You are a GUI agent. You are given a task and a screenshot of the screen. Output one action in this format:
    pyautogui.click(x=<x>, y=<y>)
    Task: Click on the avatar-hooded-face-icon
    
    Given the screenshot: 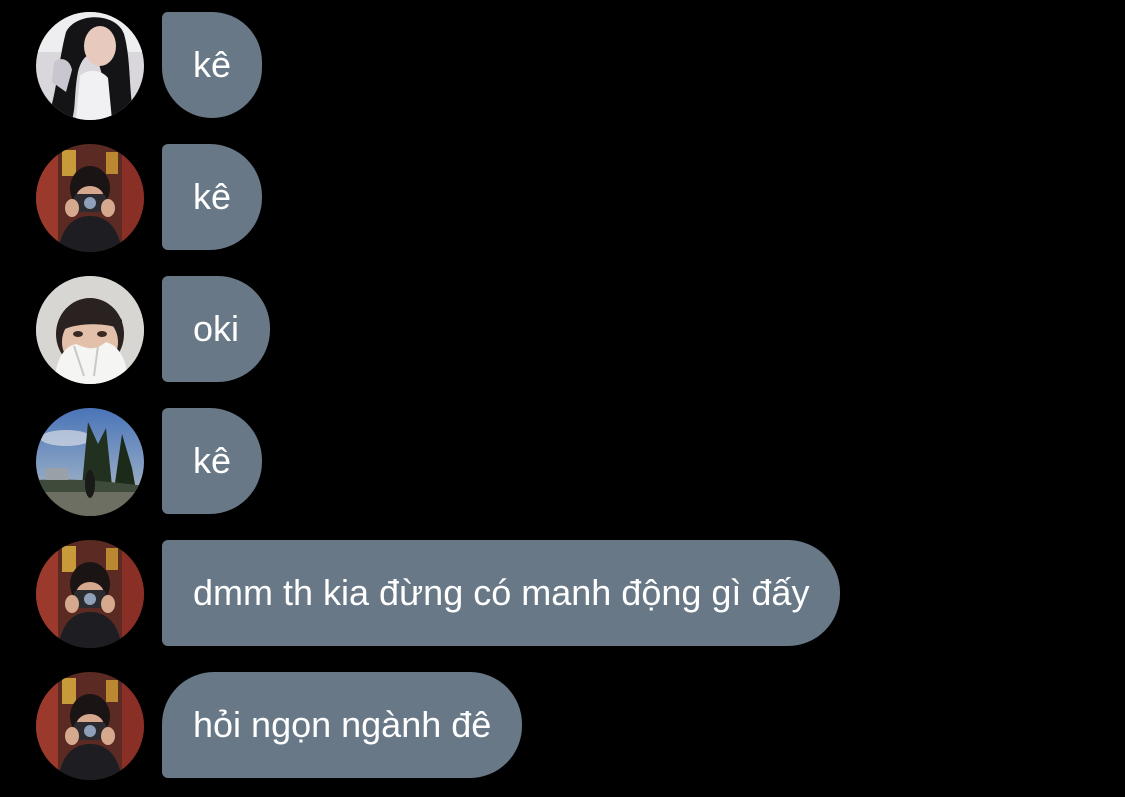 What is the action you would take?
    pyautogui.click(x=90, y=330)
    